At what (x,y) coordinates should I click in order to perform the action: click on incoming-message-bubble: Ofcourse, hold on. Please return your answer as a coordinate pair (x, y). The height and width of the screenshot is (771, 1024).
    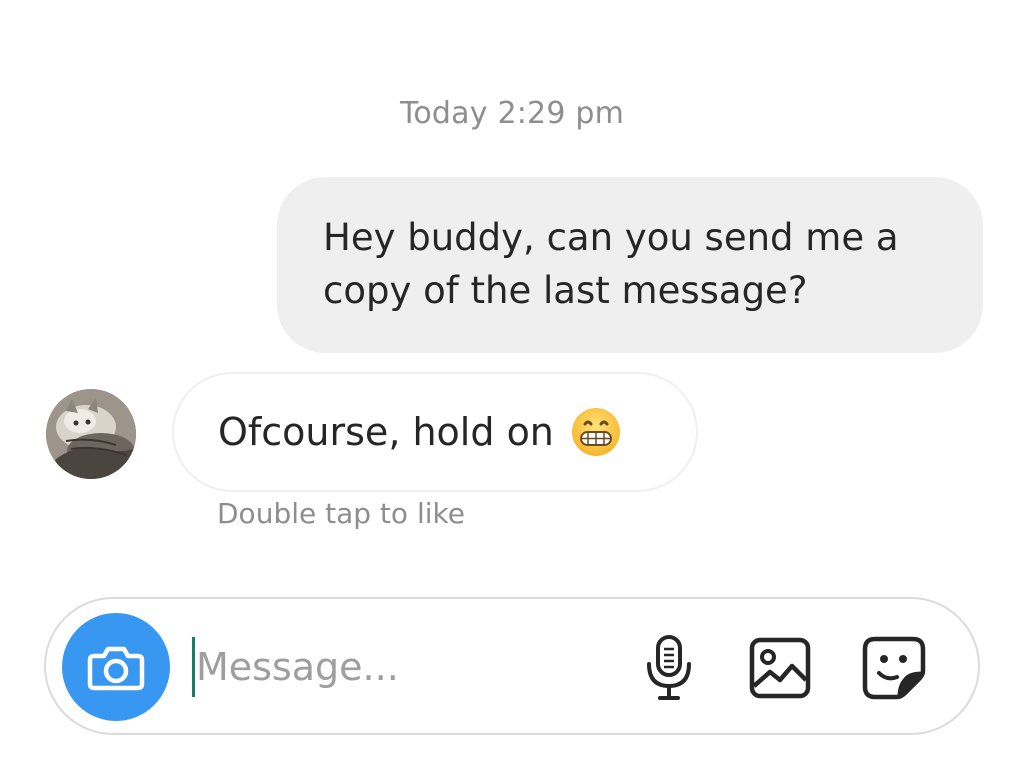
    Looking at the image, I should click on (435, 432).